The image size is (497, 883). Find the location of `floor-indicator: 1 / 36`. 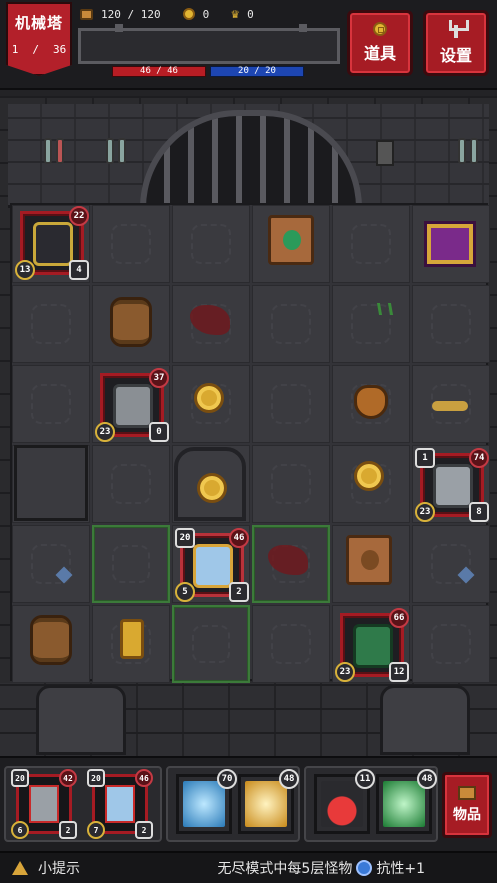

floor-indicator: 1 / 36 is located at coordinates (39, 49).